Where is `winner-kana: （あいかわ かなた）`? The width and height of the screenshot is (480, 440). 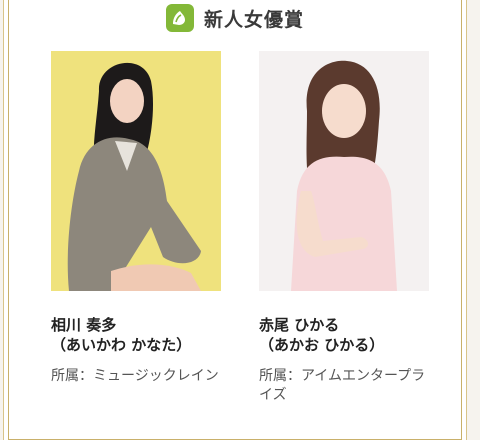
winner-kana: （あいかわ かなた） is located at coordinates (121, 345).